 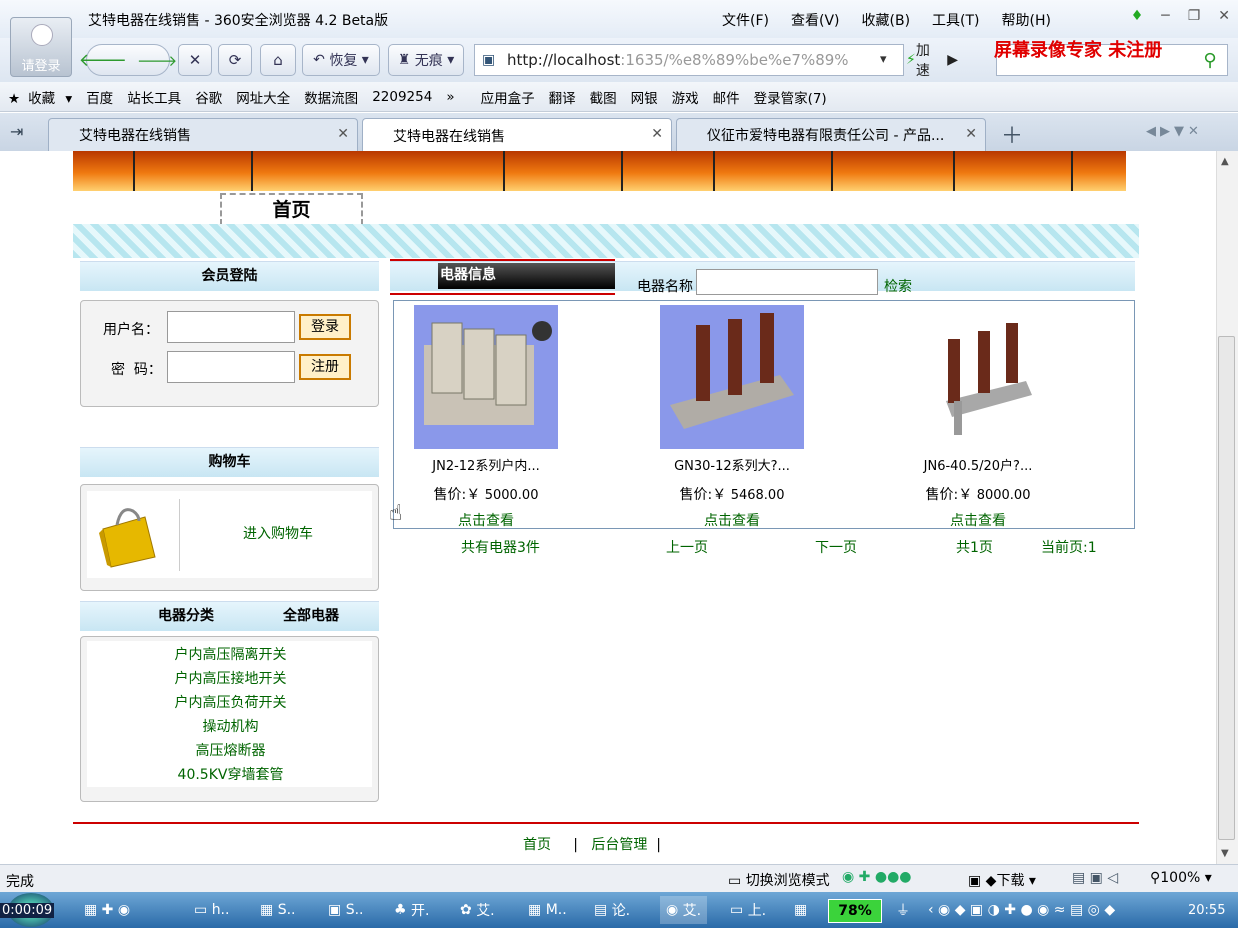 I want to click on incognito-icon: ♜, so click(x=404, y=60).